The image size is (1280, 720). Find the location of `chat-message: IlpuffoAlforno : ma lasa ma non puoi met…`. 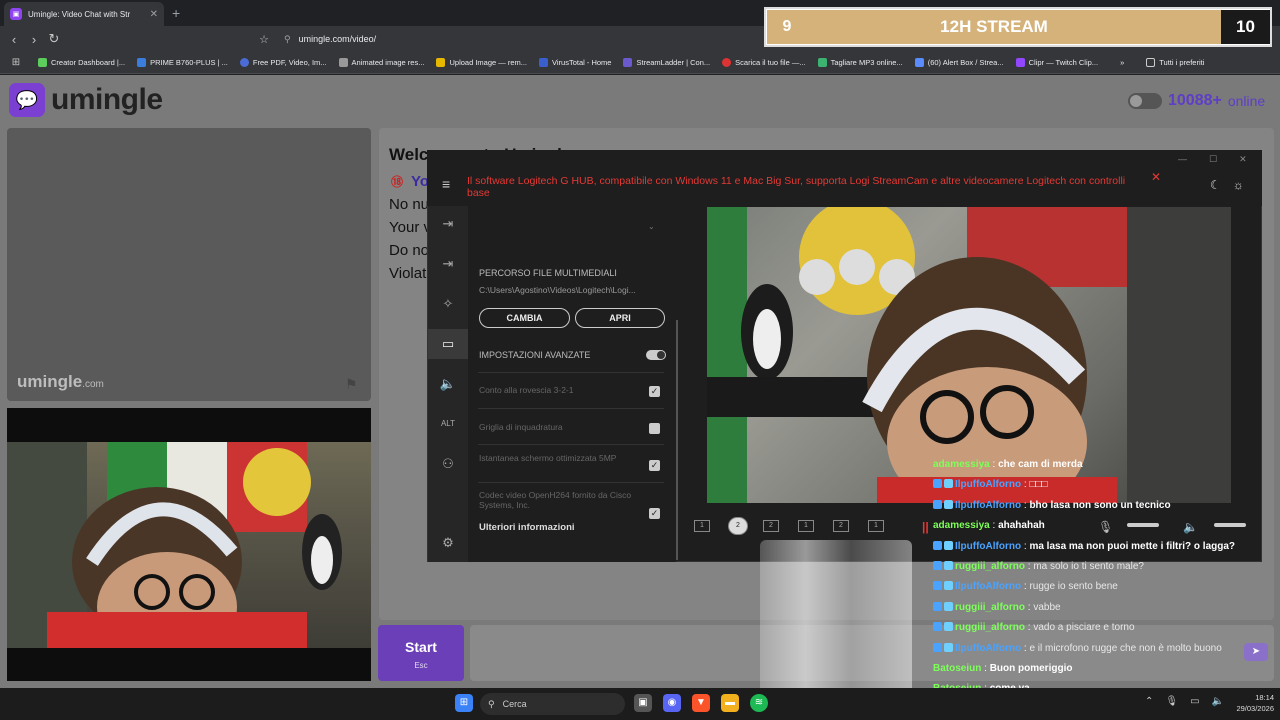

chat-message: IlpuffoAlforno : ma lasa ma non puoi met… is located at coordinates (1084, 546).